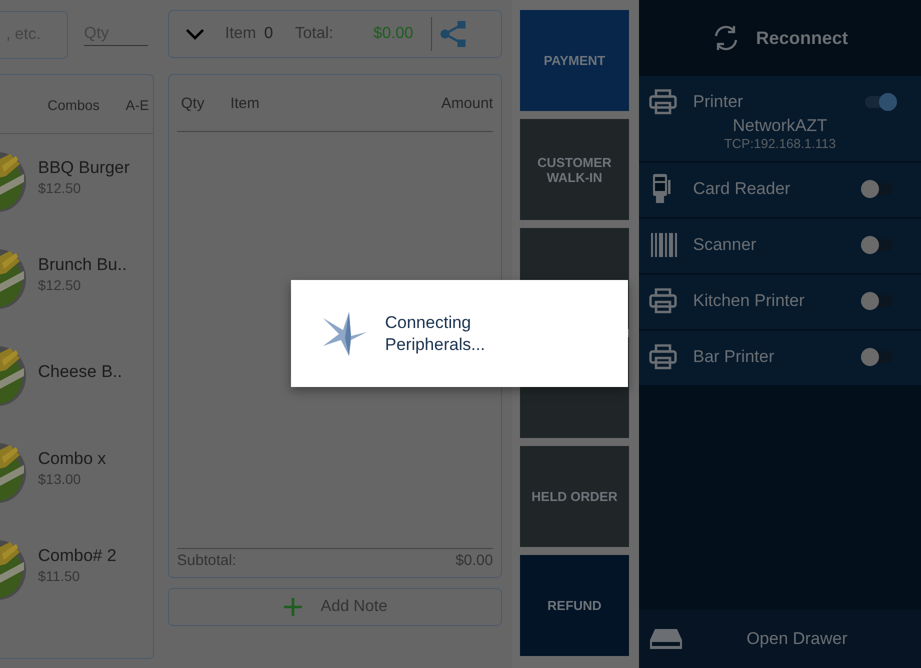 The image size is (921, 668). Describe the element at coordinates (663, 245) in the screenshot. I see `barcode-icon` at that location.